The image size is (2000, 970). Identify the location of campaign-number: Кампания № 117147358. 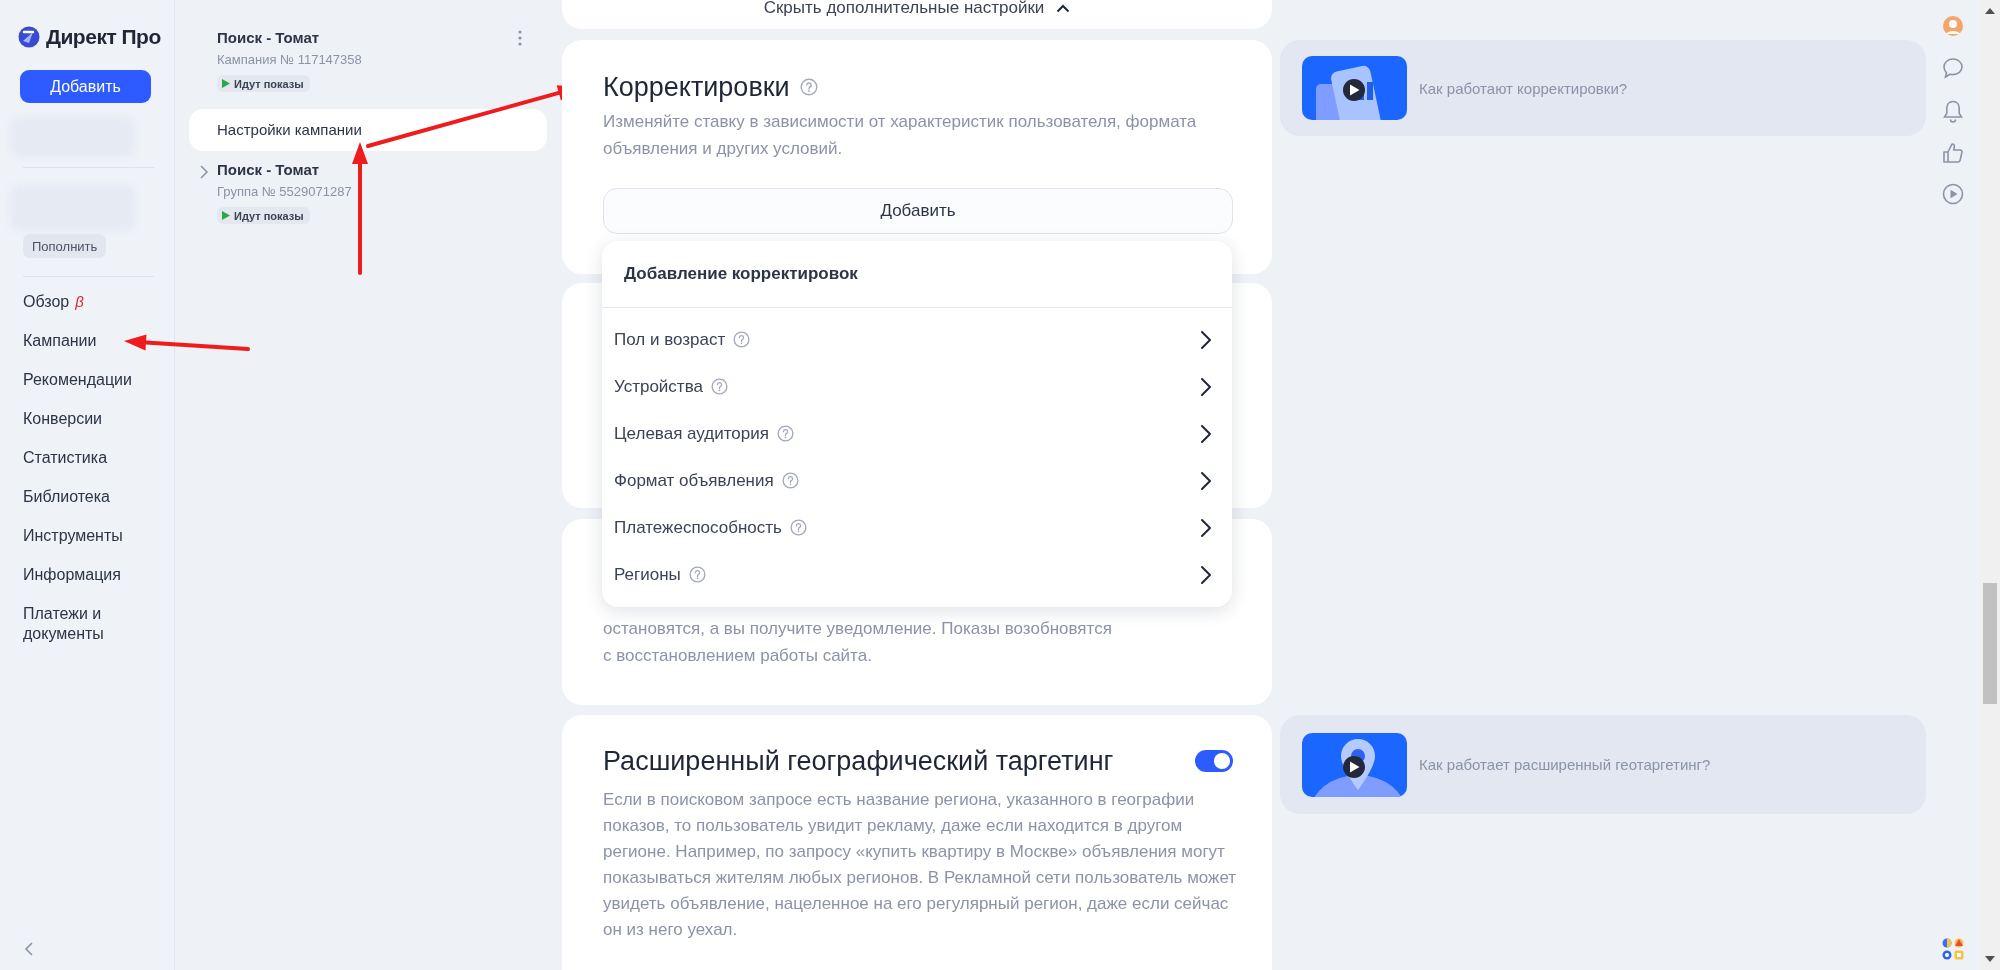
(290, 60).